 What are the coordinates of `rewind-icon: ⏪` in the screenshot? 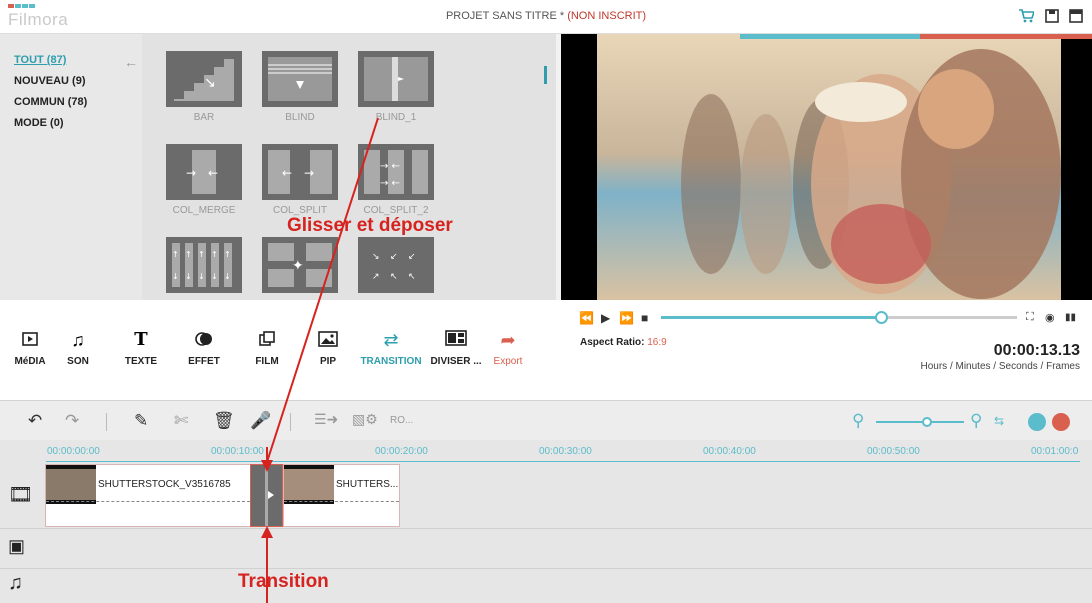 It's located at (586, 318).